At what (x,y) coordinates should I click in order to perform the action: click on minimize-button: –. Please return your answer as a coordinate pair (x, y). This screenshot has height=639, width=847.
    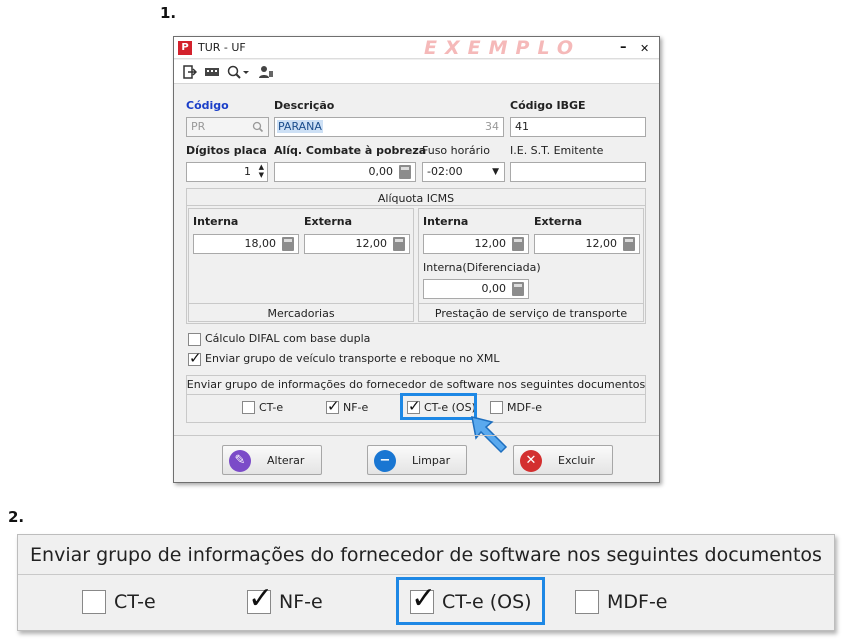
    Looking at the image, I should click on (623, 47).